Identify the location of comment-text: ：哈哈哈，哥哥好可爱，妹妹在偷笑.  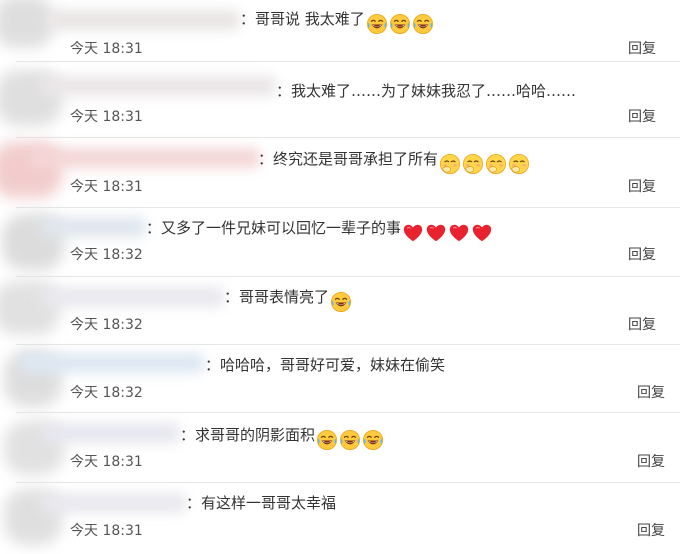
(325, 365).